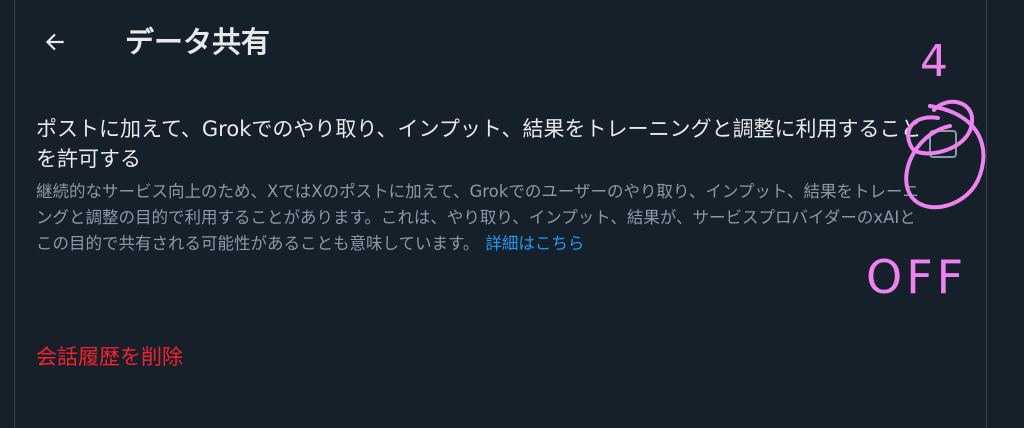 The width and height of the screenshot is (1024, 428). Describe the element at coordinates (534, 243) in the screenshot. I see `learn-more-link: 詳細はこちら` at that location.